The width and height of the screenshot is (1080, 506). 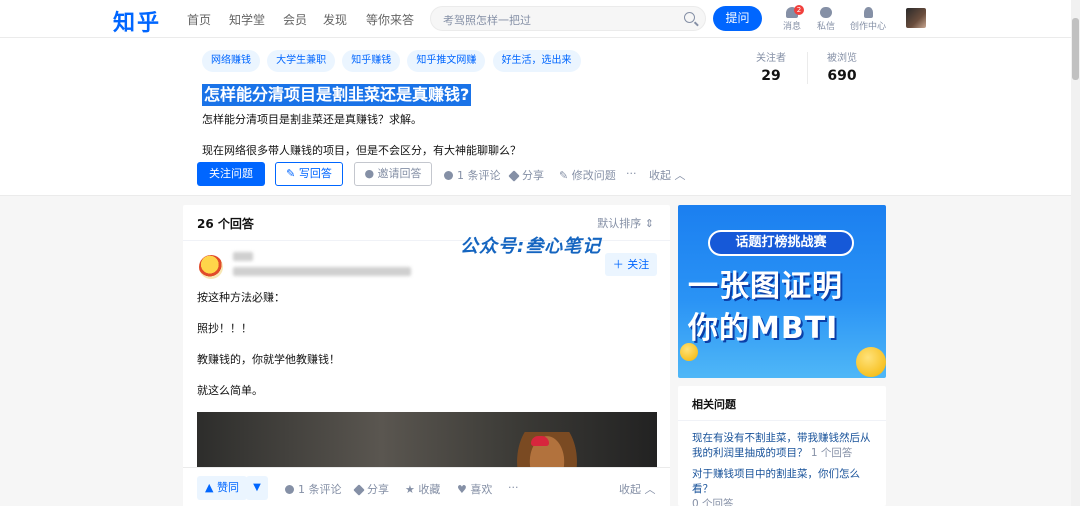 I want to click on write-answer-button: ✎ 写回答, so click(x=309, y=174).